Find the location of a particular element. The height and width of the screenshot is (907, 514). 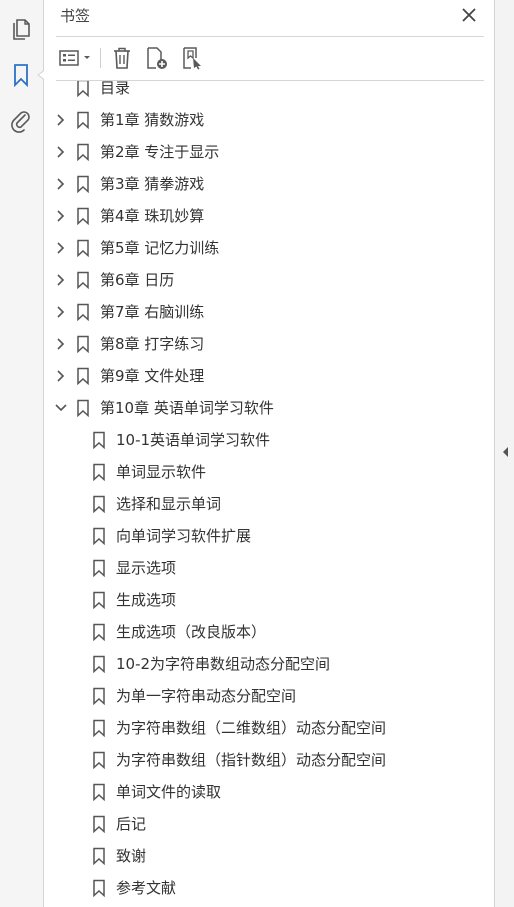

bookmark-label: 参考文献 is located at coordinates (146, 888).